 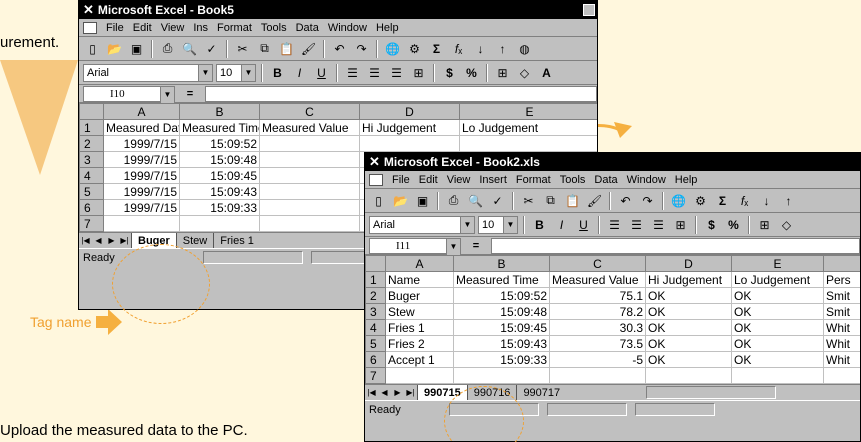 What do you see at coordinates (501, 343) in the screenshot?
I see `grid-cell: 15:09:43` at bounding box center [501, 343].